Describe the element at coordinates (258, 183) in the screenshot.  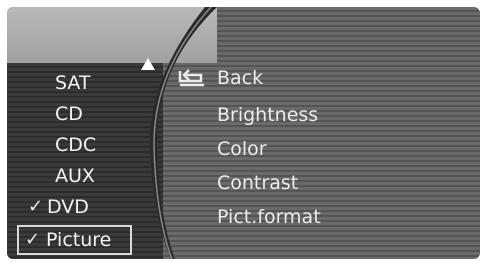
I see `menu-item-label: Contrast` at that location.